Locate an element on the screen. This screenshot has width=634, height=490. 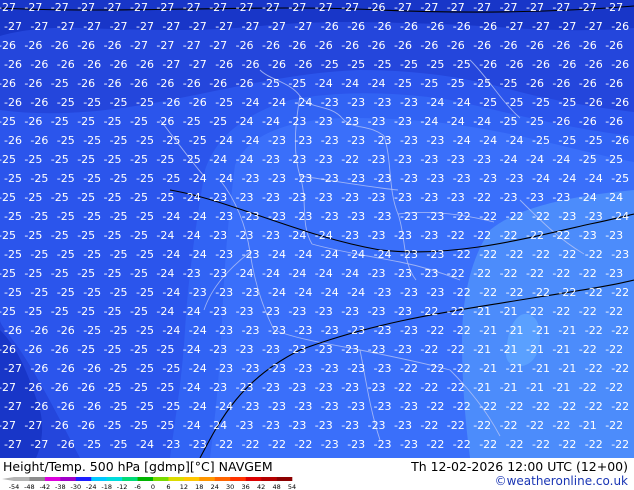
scale-tick-label: 0 is located at coordinates (153, 486).